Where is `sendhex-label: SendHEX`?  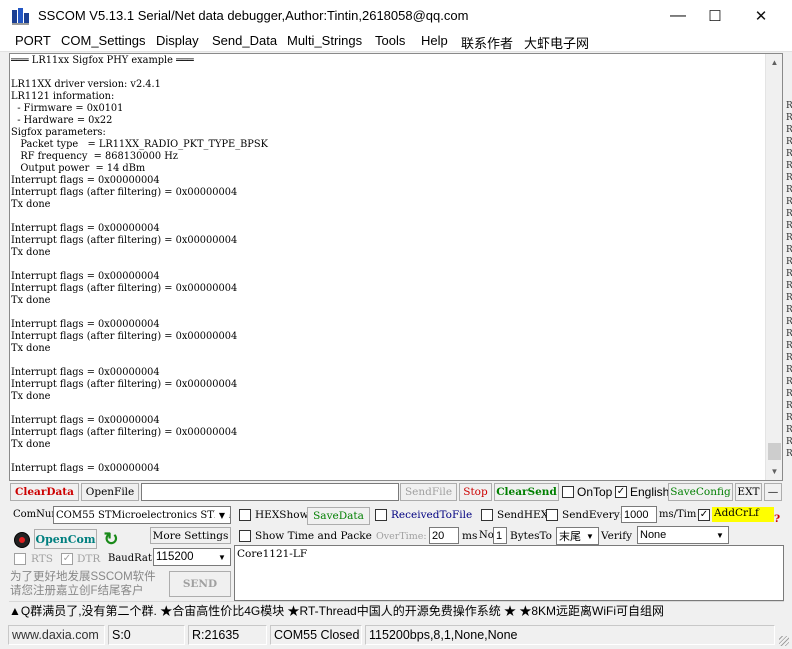 sendhex-label: SendHEX is located at coordinates (523, 515).